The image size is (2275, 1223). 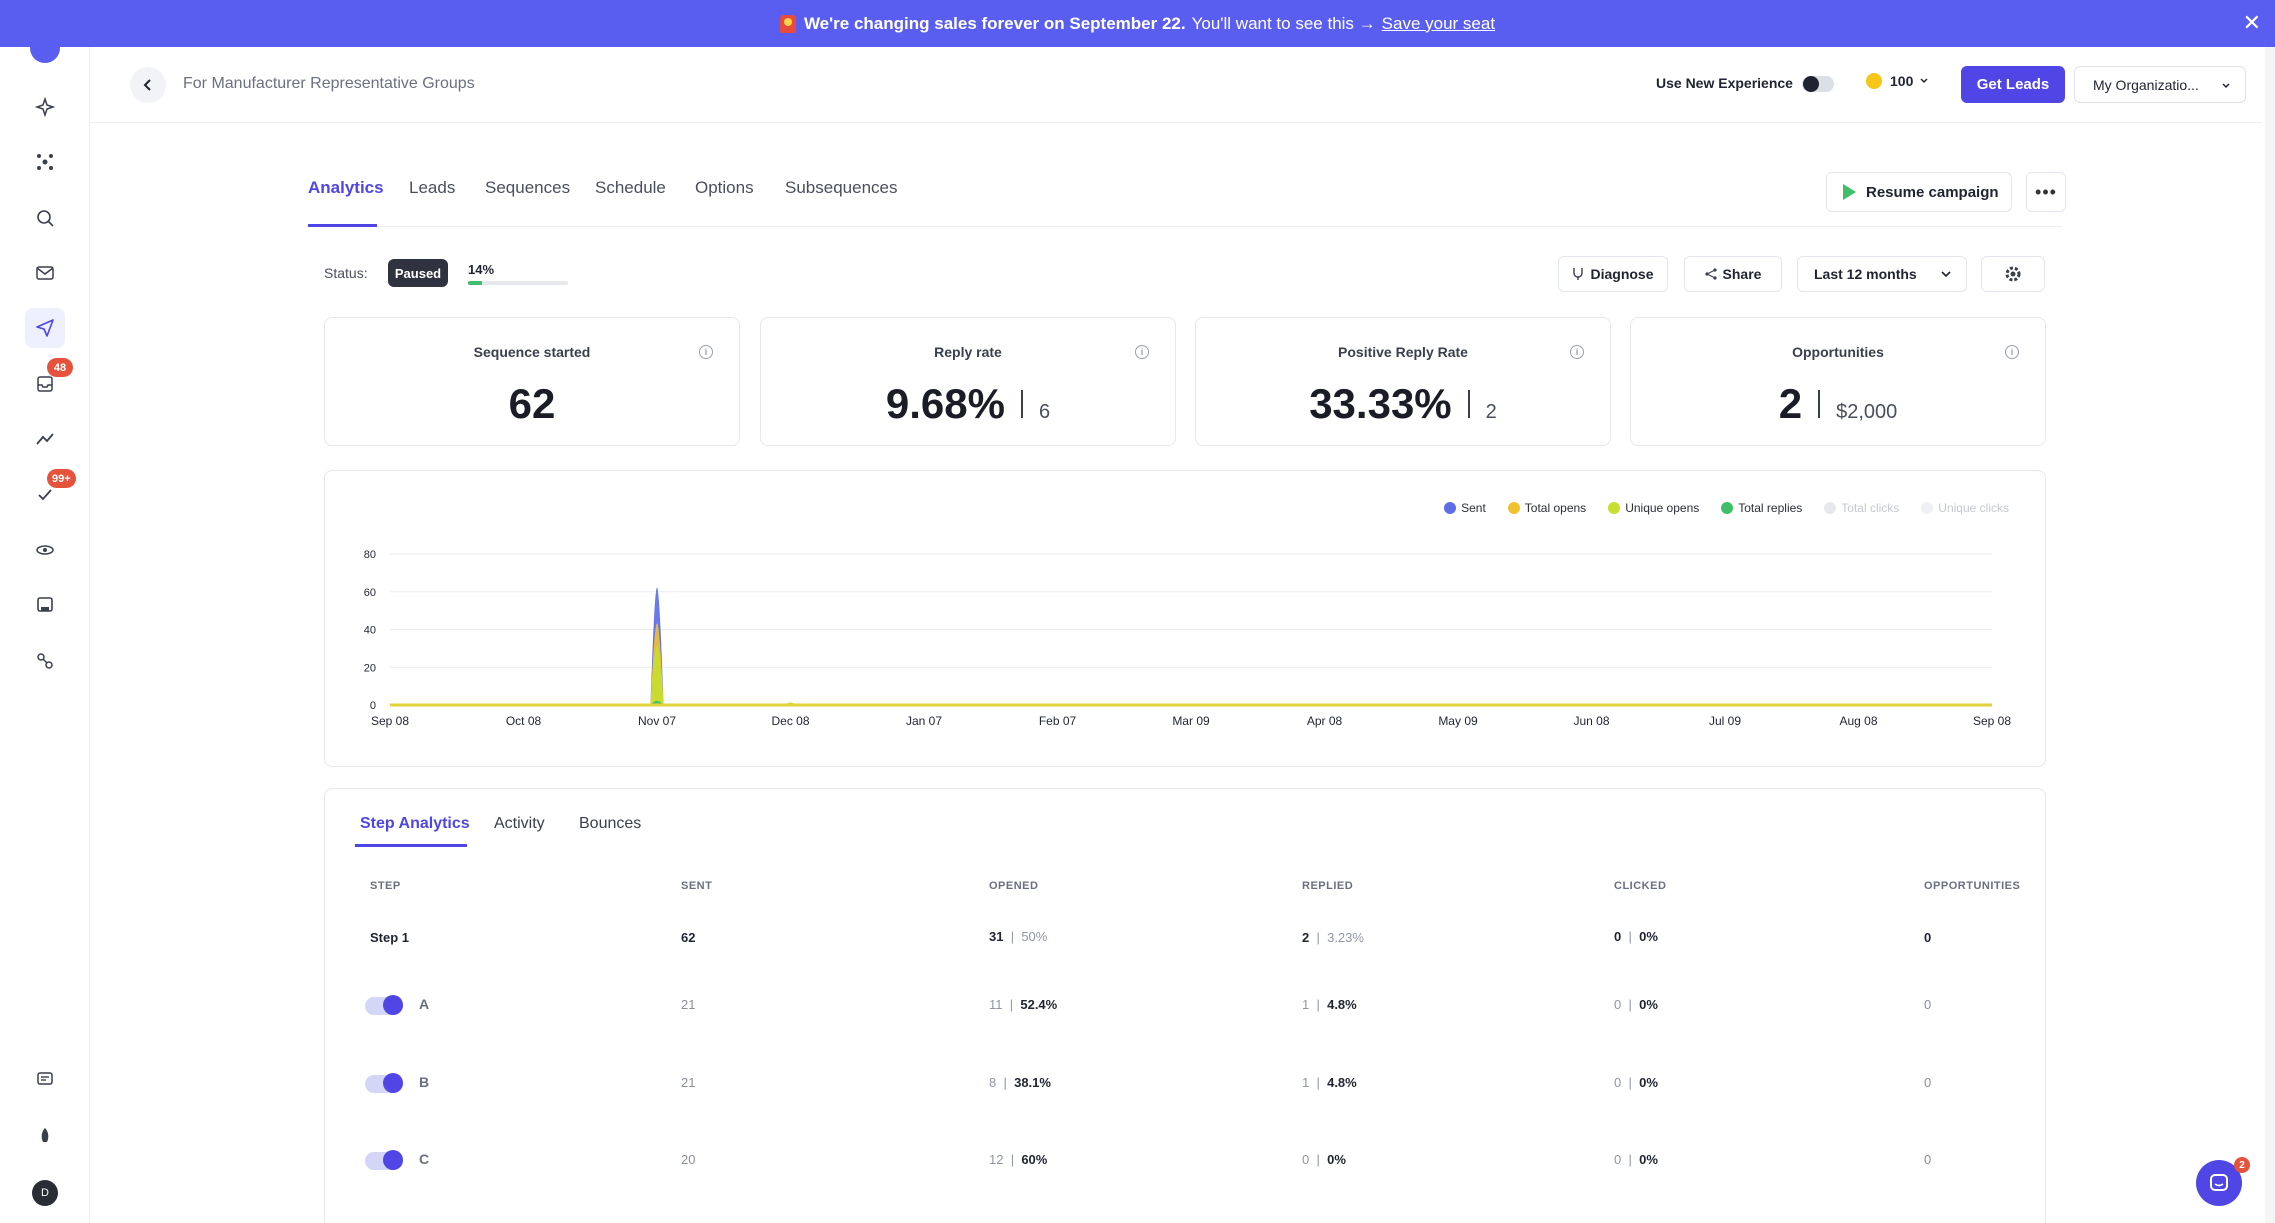 I want to click on sent-value: 21, so click(x=688, y=1082).